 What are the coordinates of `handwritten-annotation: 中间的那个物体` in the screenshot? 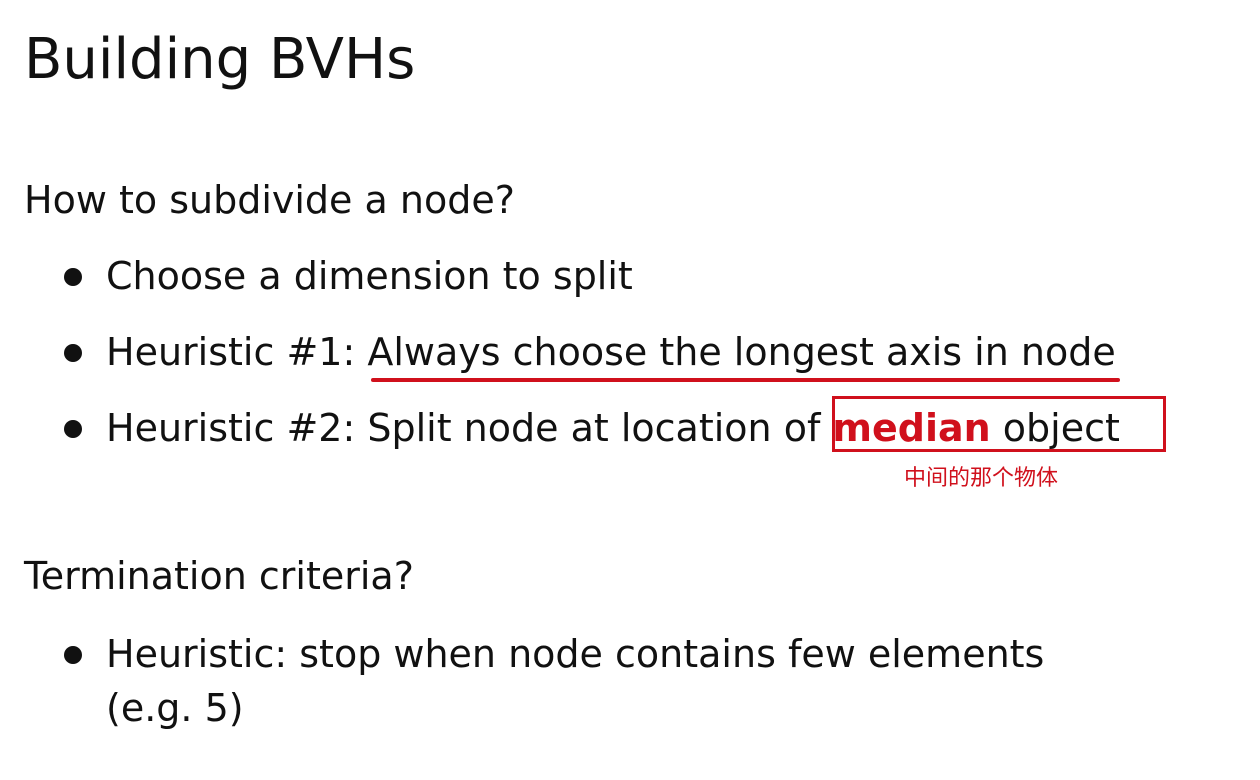 It's located at (981, 478).